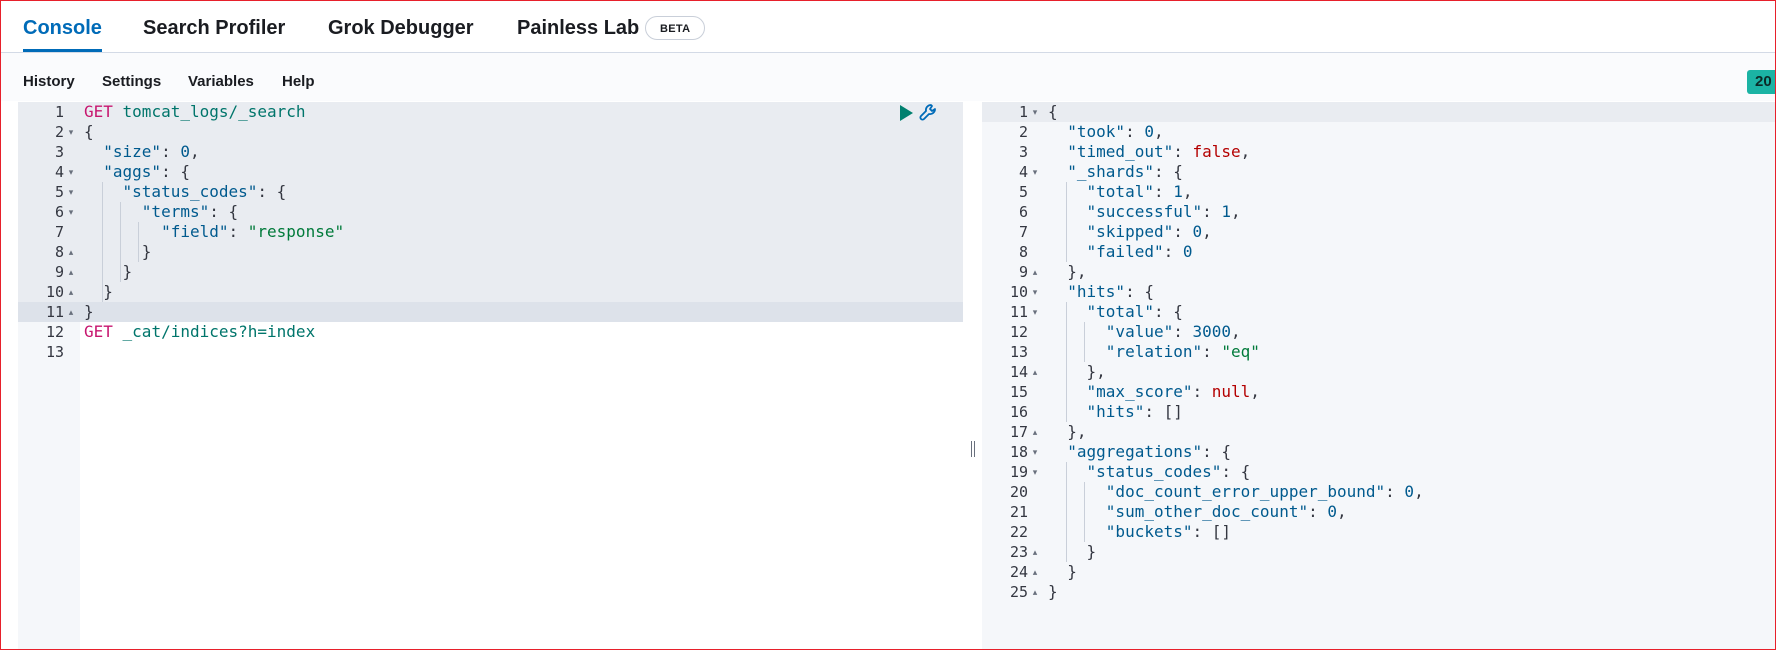 The height and width of the screenshot is (650, 1776). What do you see at coordinates (1163, 411) in the screenshot?
I see `code-token: : []` at bounding box center [1163, 411].